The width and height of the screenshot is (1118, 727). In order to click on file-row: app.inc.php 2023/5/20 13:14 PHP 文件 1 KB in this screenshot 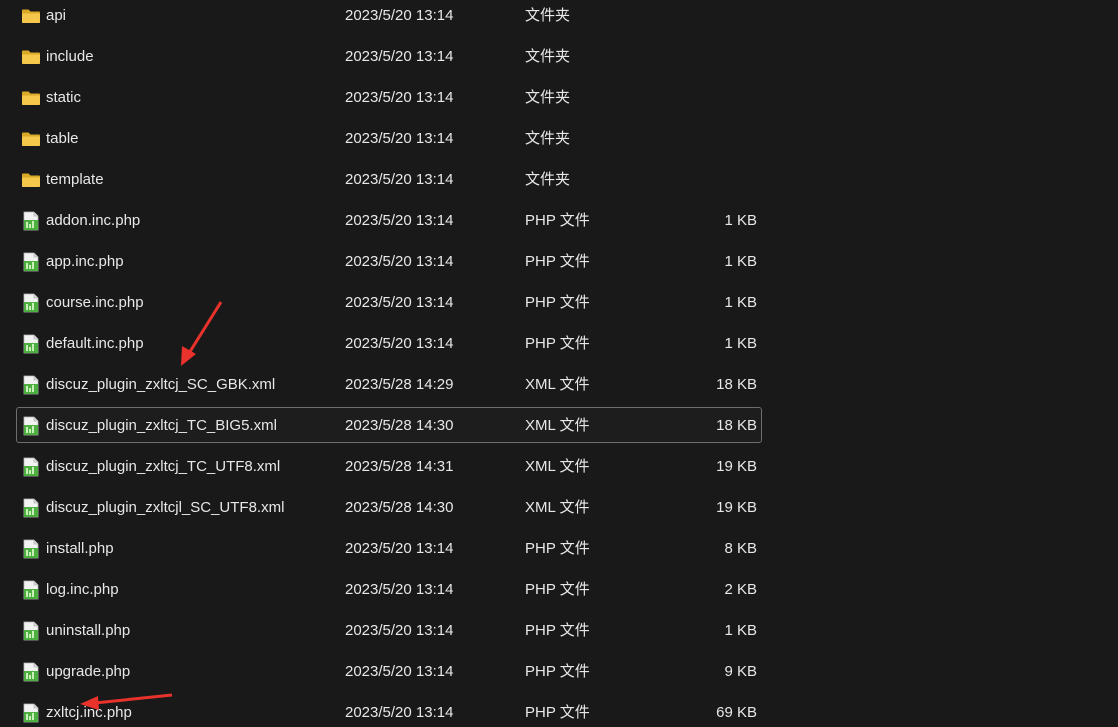, I will do `click(389, 261)`.